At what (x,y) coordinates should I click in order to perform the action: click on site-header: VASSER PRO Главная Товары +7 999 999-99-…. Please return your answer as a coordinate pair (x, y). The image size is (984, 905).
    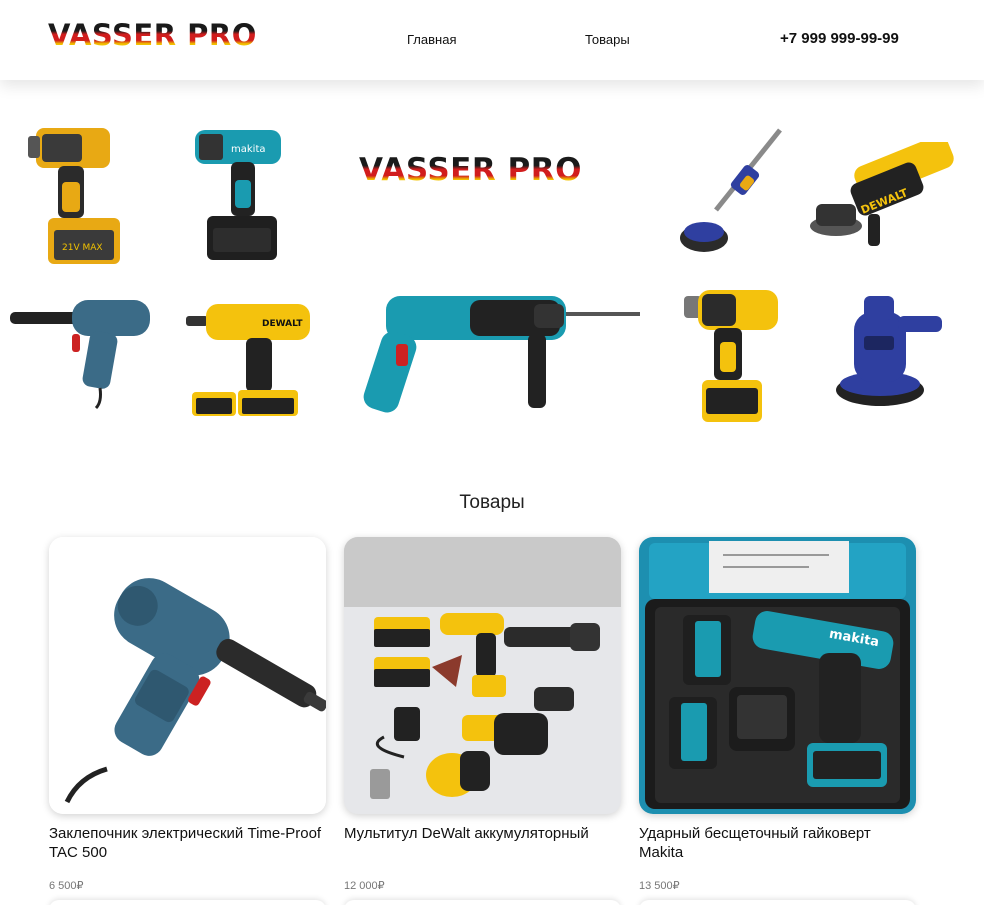
    Looking at the image, I should click on (492, 40).